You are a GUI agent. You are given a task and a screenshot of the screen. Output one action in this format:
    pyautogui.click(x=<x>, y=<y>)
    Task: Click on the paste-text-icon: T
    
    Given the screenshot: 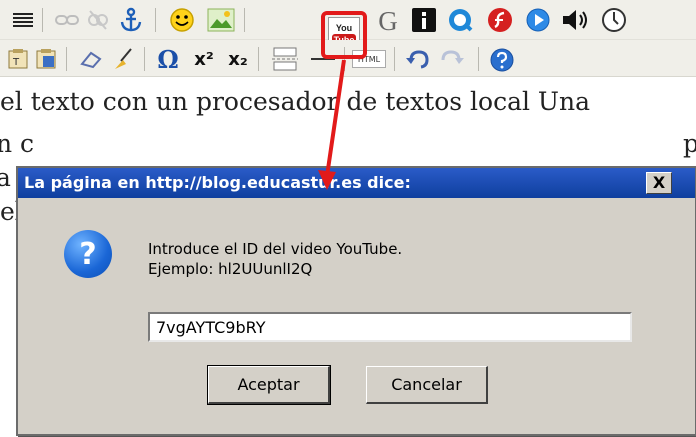 What is the action you would take?
    pyautogui.click(x=18, y=59)
    